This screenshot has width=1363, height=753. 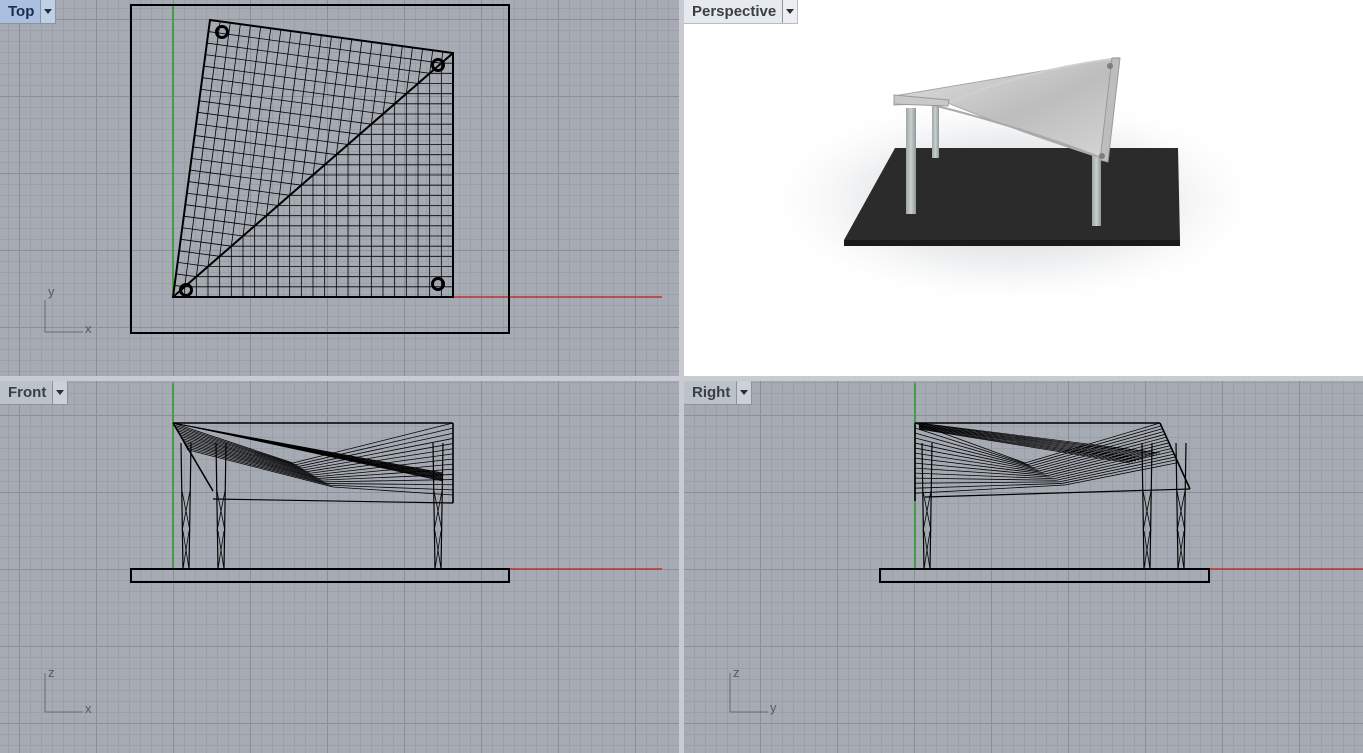 What do you see at coordinates (753, 690) in the screenshot?
I see `axis-widget: z y` at bounding box center [753, 690].